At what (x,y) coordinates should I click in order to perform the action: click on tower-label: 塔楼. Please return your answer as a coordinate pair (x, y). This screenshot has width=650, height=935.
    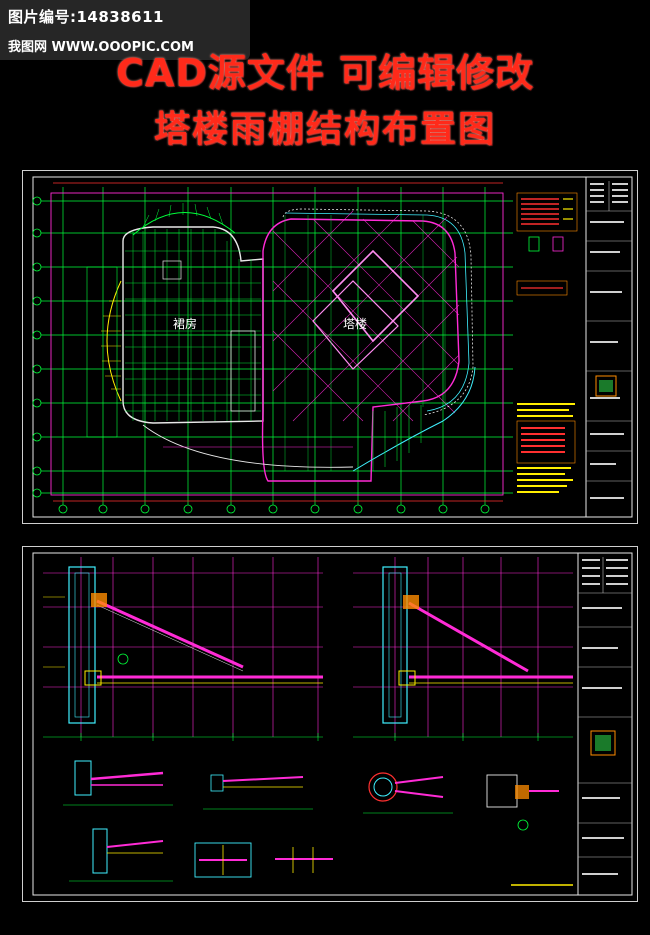
    Looking at the image, I should click on (355, 324).